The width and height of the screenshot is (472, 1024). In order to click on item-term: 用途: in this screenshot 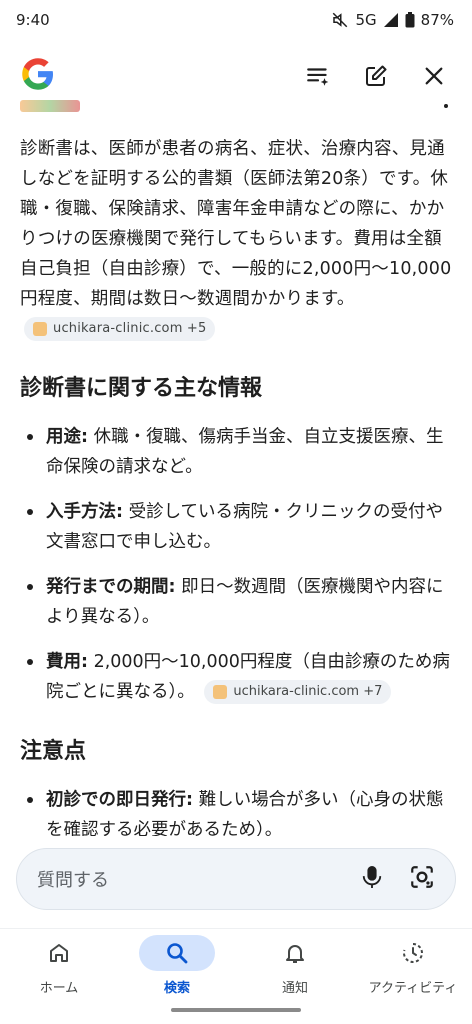, I will do `click(67, 437)`.